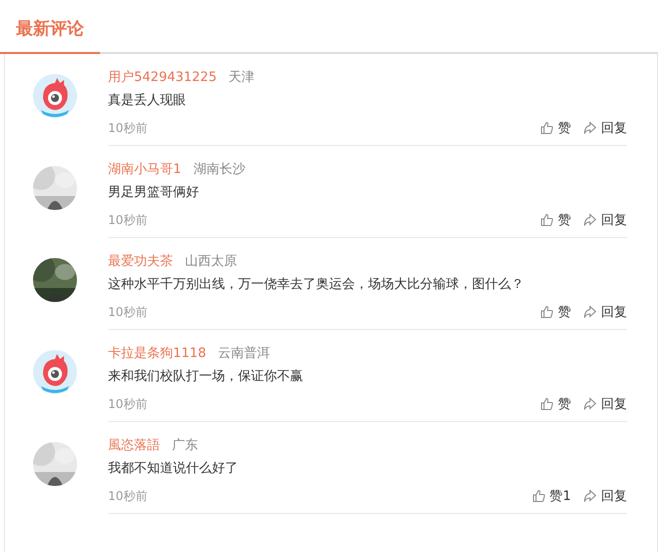  What do you see at coordinates (241, 78) in the screenshot?
I see `location: 天津` at bounding box center [241, 78].